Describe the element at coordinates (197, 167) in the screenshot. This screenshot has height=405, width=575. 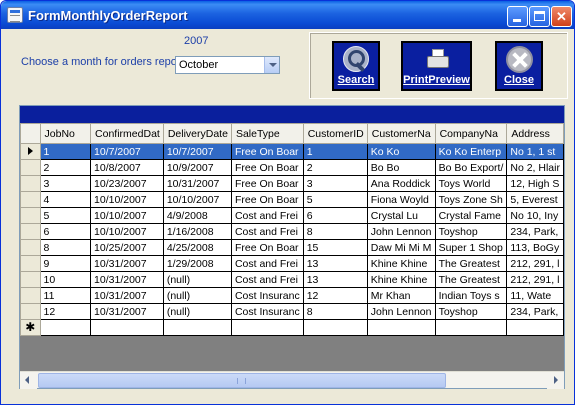
I see `table-cell: 10/9/2007` at that location.